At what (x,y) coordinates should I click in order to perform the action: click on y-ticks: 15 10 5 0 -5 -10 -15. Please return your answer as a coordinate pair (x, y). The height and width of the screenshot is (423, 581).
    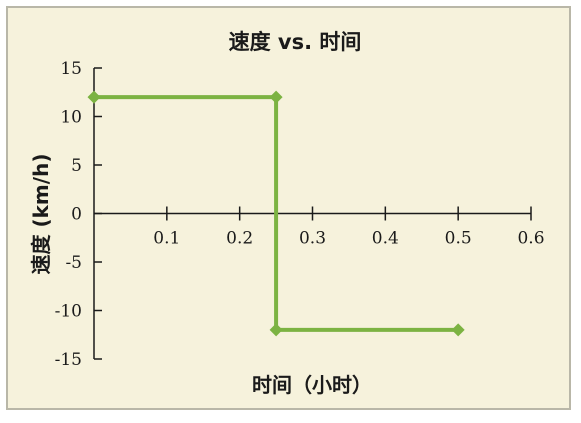
    Looking at the image, I should click on (78, 214).